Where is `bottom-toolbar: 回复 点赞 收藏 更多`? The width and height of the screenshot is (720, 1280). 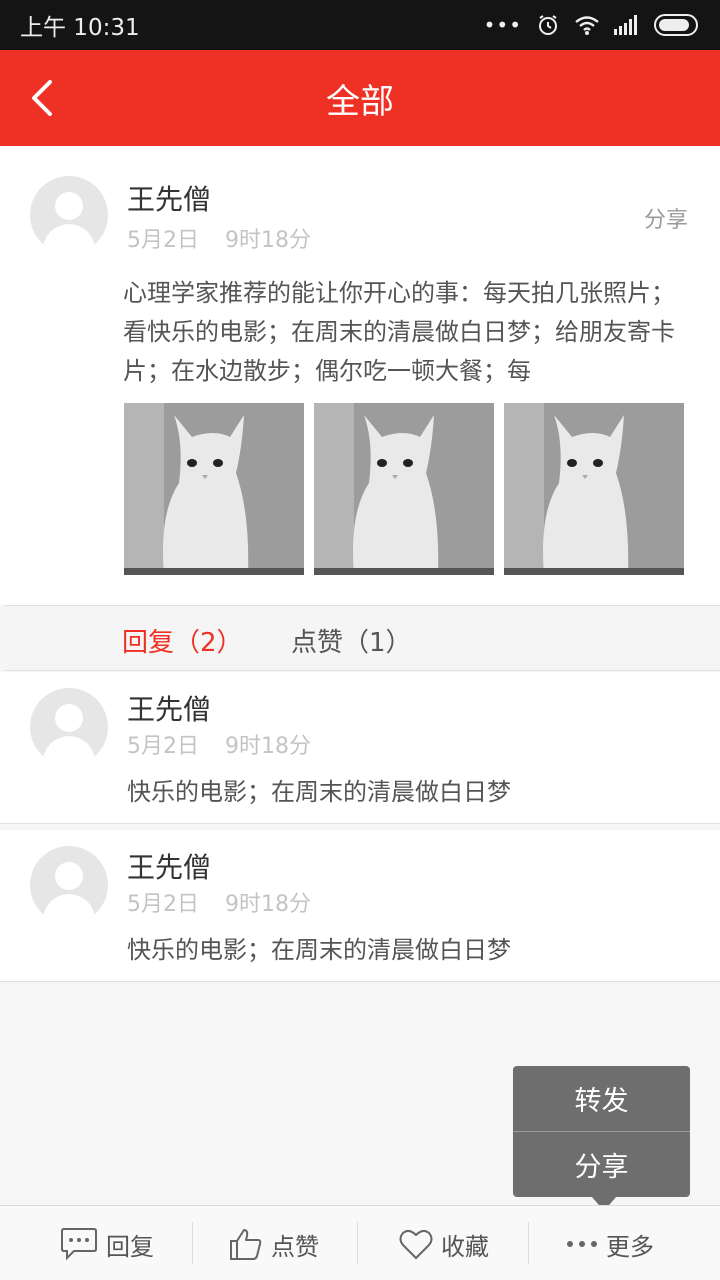
bottom-toolbar: 回复 点赞 收藏 更多 is located at coordinates (360, 1242).